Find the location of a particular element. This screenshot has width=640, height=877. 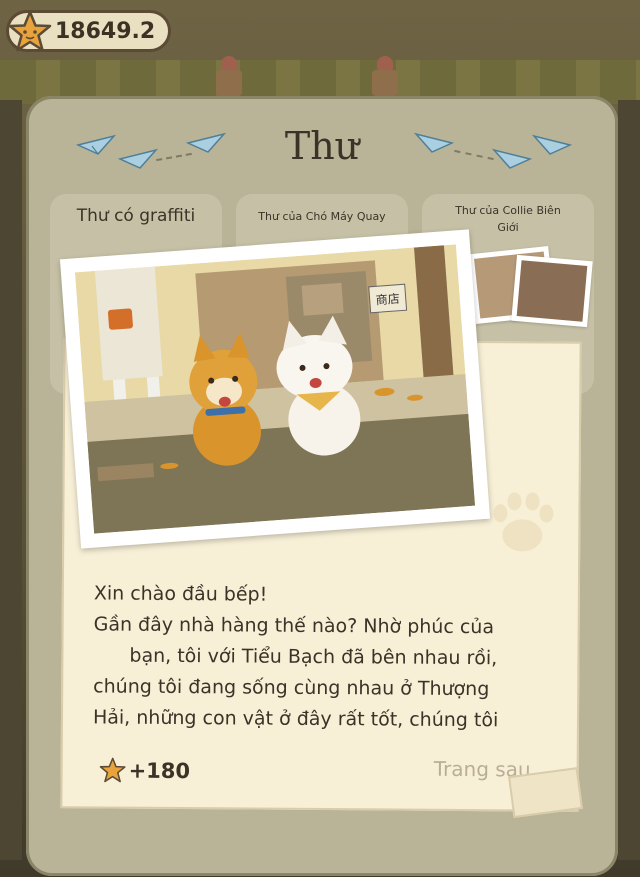

letter-card-label: Thư có graffiti is located at coordinates (136, 216).